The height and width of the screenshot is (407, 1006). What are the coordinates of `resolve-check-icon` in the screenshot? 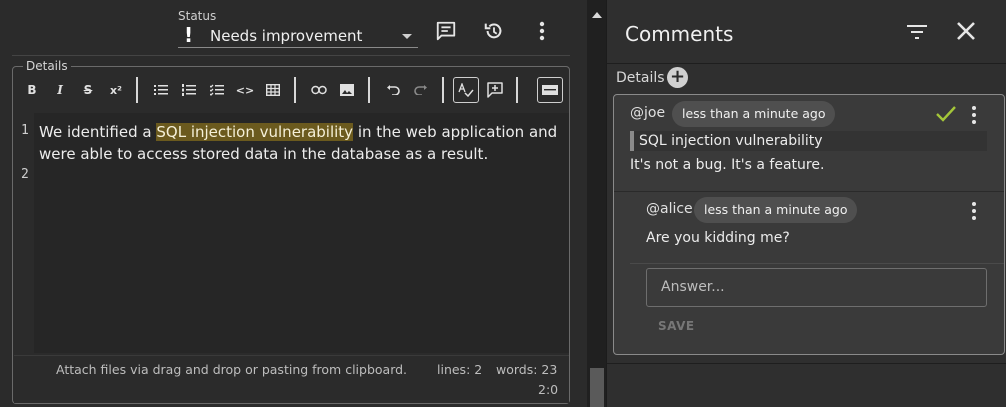 It's located at (946, 114).